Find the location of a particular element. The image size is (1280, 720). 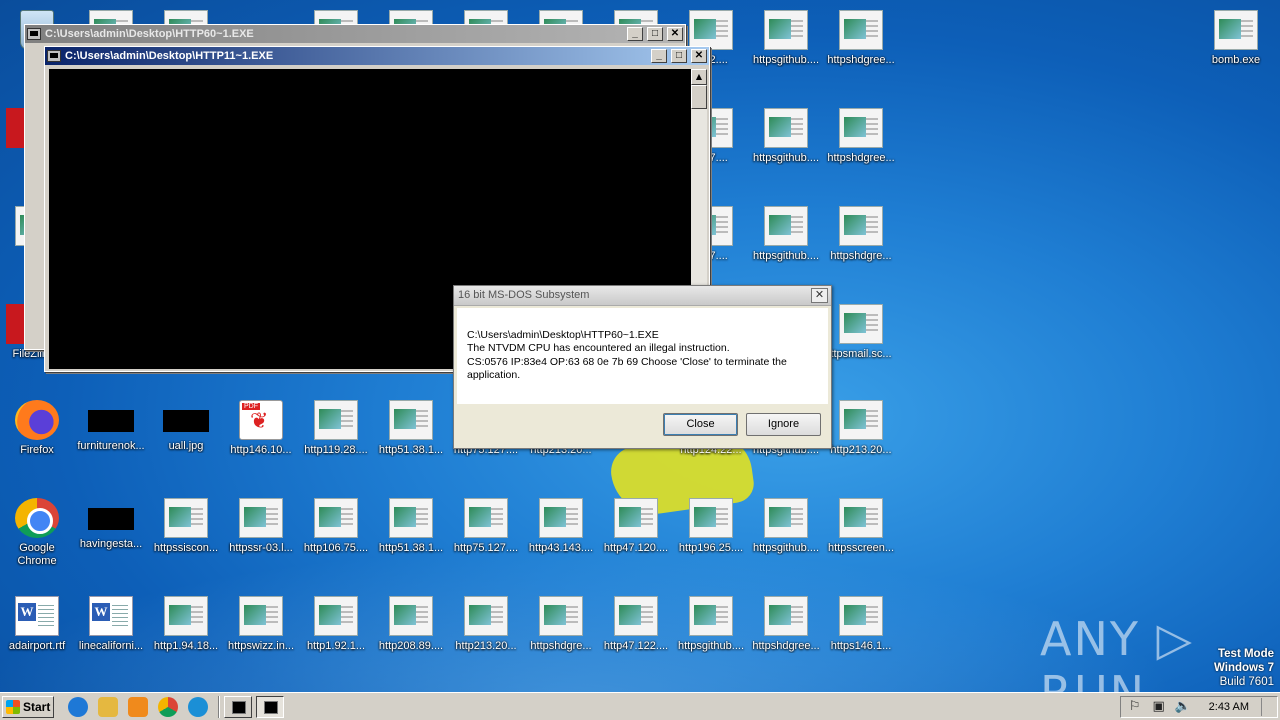

action-center-flag-icon: ⚐ is located at coordinates (1135, 707).